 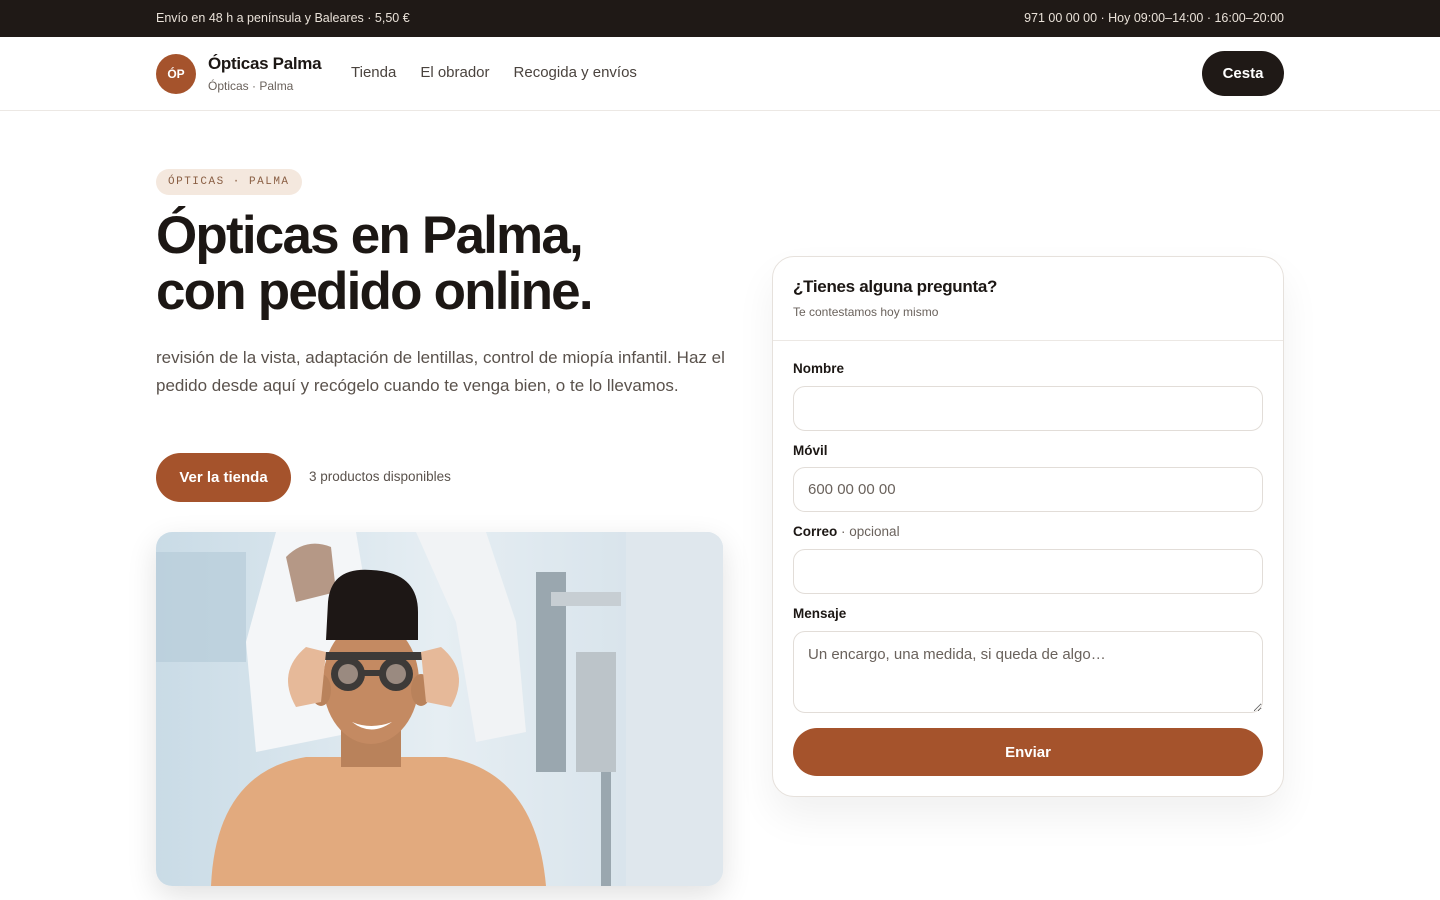 I want to click on send-button: Enviar, so click(x=1028, y=752).